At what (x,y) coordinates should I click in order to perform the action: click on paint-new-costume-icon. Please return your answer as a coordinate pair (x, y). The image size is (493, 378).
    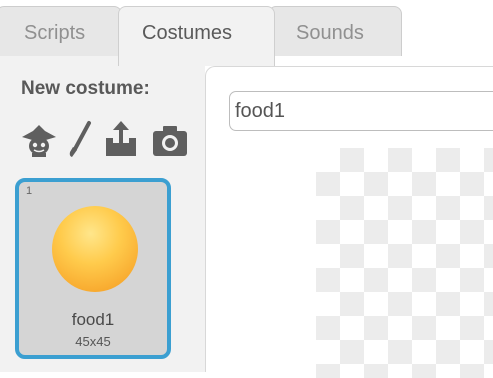
    Looking at the image, I should click on (39, 139).